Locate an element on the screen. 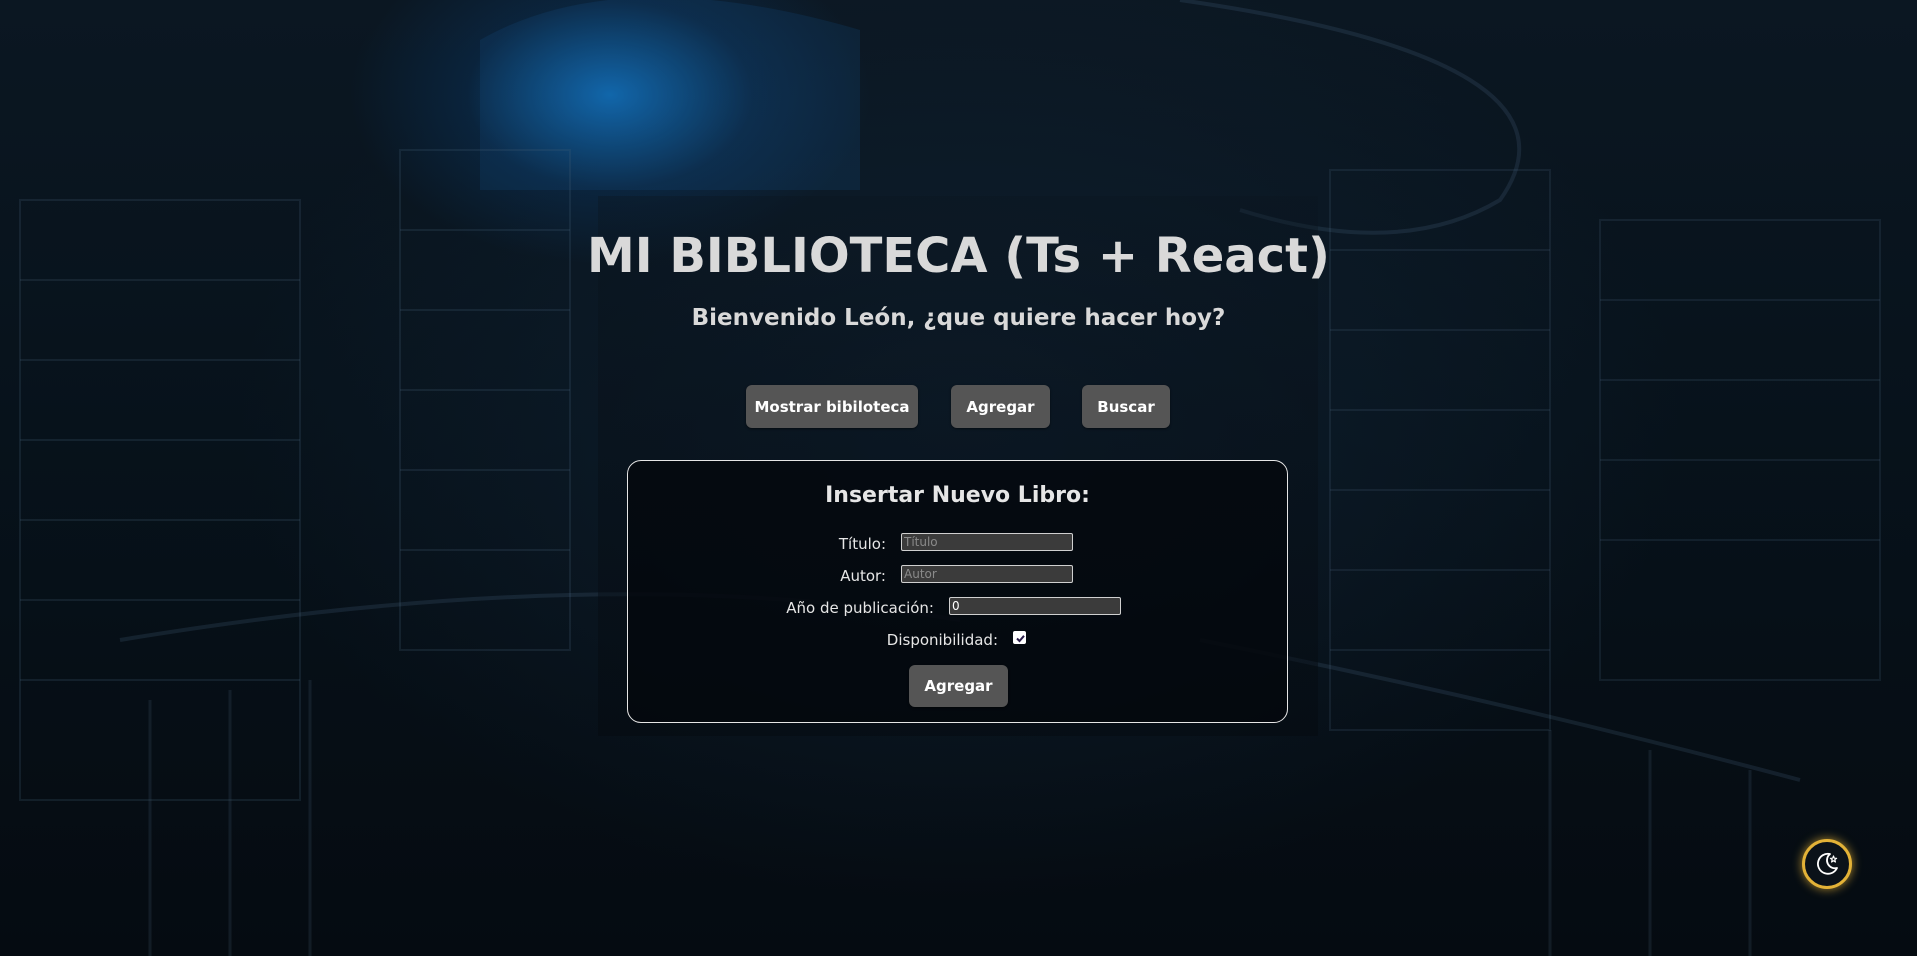 The height and width of the screenshot is (956, 1917). availability-checkbox is located at coordinates (1019, 637).